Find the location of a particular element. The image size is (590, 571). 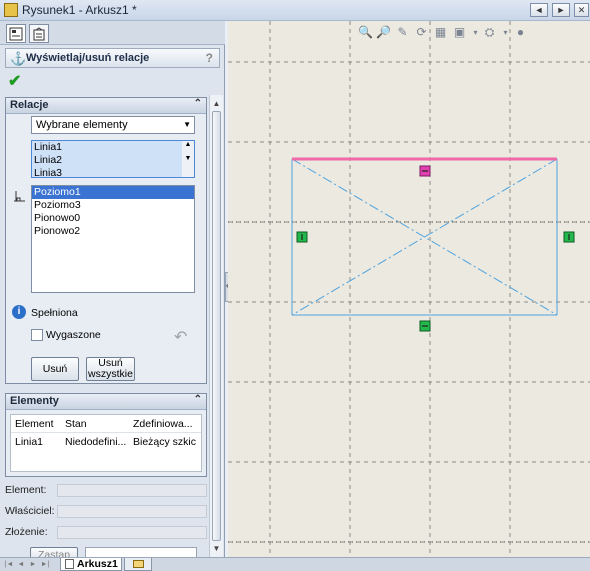

undo-icon: ↶ is located at coordinates (180, 337).